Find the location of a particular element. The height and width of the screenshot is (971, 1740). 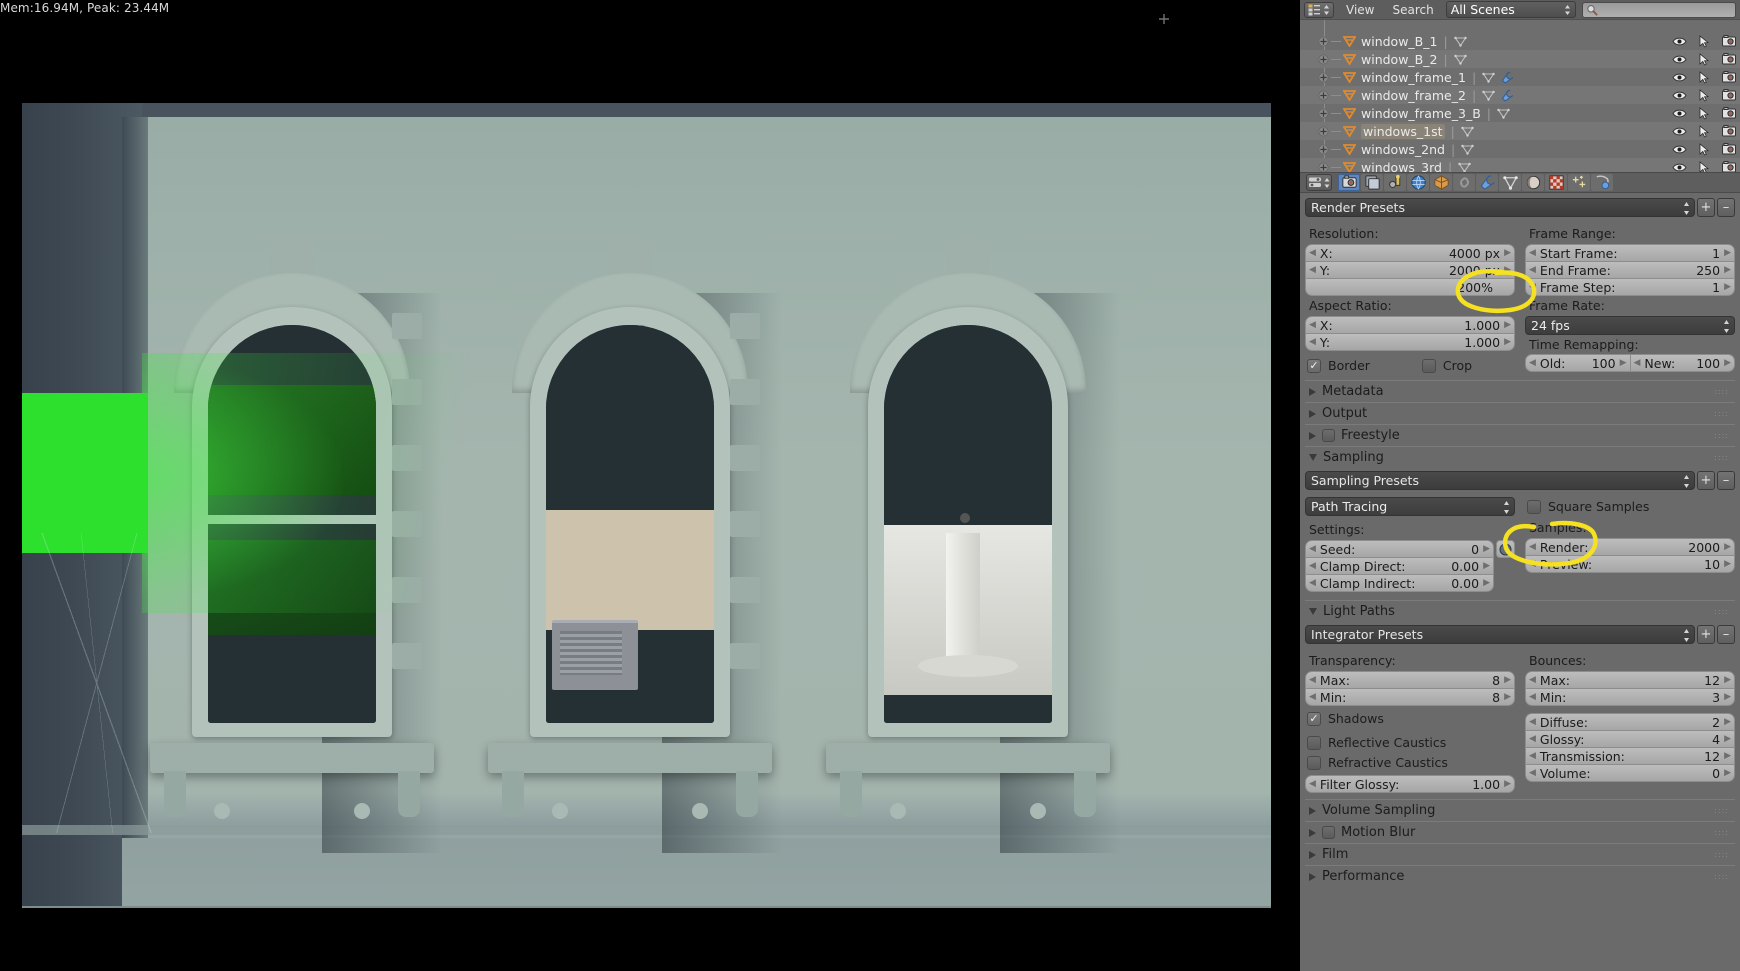

motion-blur-checkbox is located at coordinates (1328, 832).